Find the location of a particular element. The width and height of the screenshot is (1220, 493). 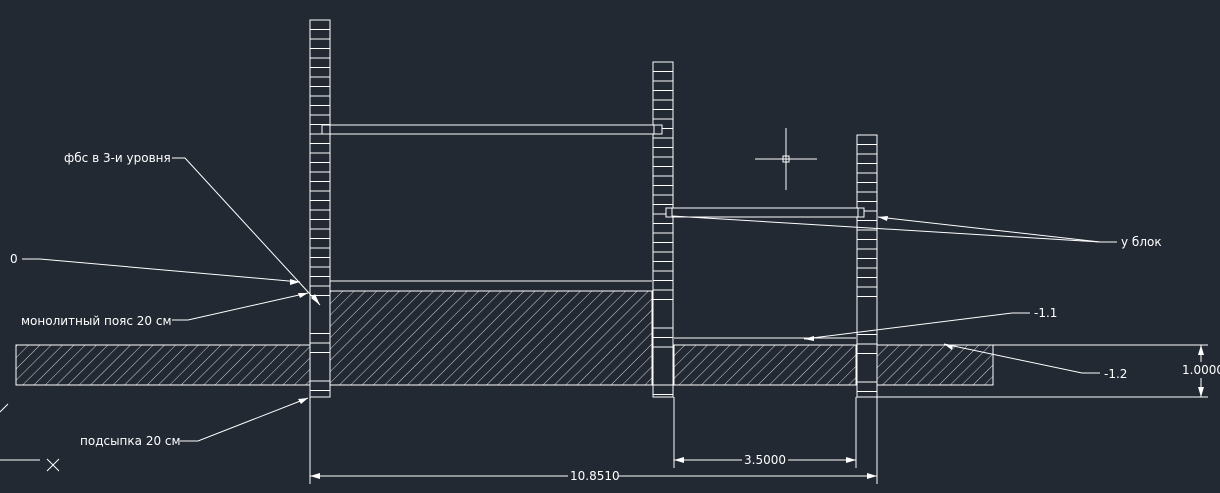

label-belt: монолитный пояс 20 см is located at coordinates (96, 321).